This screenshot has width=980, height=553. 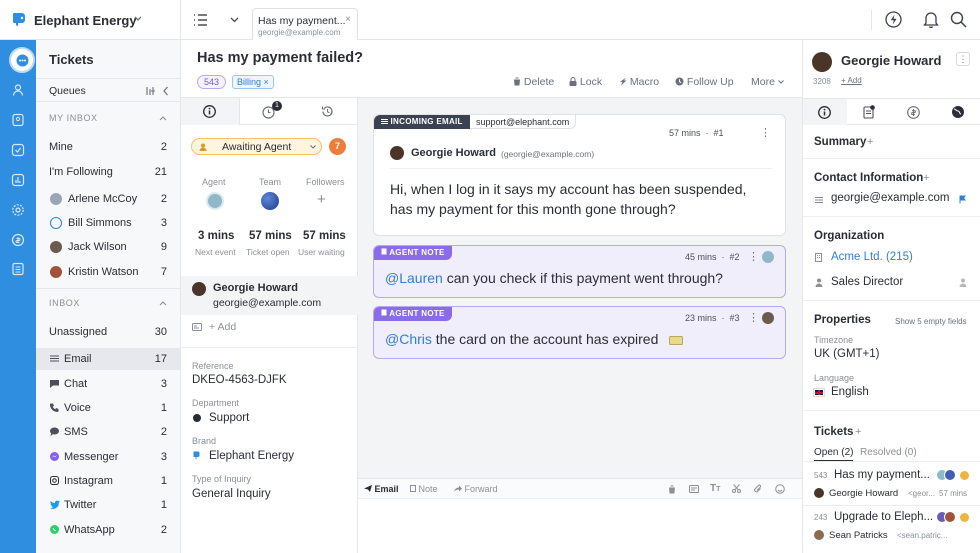 What do you see at coordinates (931, 19) in the screenshot?
I see `bell-icon` at bounding box center [931, 19].